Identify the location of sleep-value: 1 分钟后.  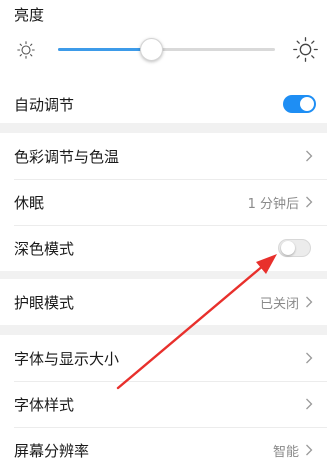
(273, 204).